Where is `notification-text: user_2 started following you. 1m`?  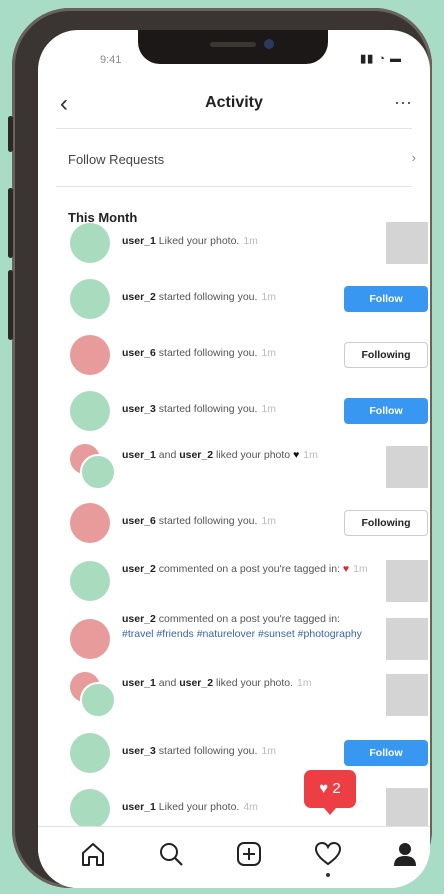
notification-text: user_2 started following you. 1m is located at coordinates (220, 297).